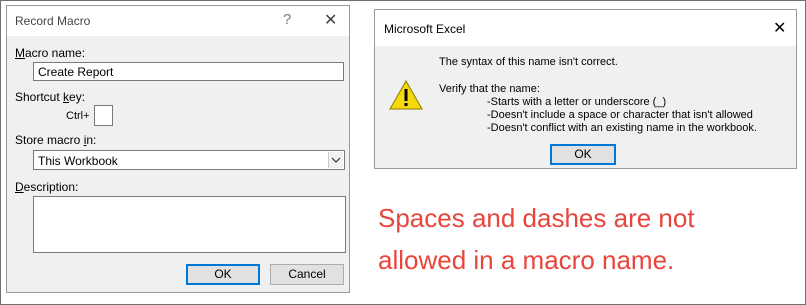 Image resolution: width=806 pixels, height=305 pixels. I want to click on rule-line: -Starts with a letter or underscore (_), so click(577, 102).